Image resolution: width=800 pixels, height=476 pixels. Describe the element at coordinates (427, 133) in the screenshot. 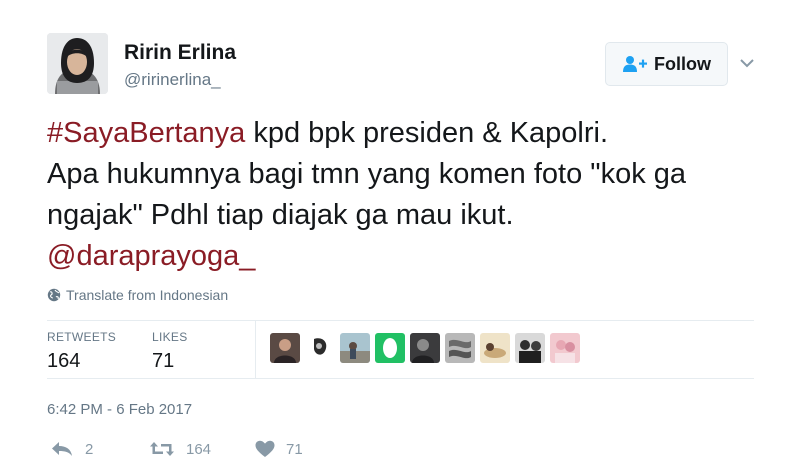

I see `tweet-text-line1: kpd bpk presiden & Kapolri.` at that location.